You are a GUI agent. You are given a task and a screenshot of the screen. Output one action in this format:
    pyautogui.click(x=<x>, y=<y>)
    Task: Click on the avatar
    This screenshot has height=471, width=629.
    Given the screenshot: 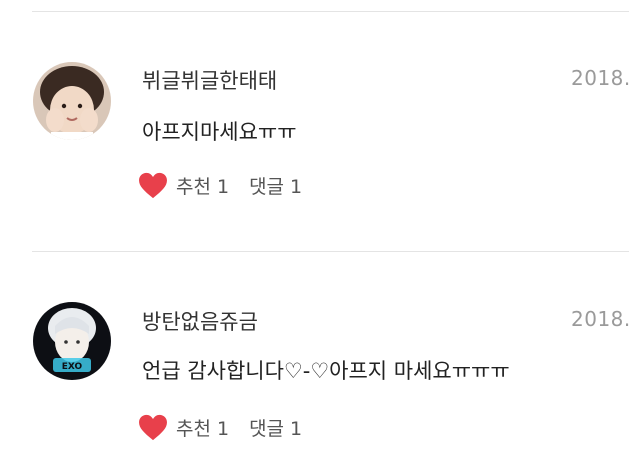 What is the action you would take?
    pyautogui.click(x=72, y=101)
    